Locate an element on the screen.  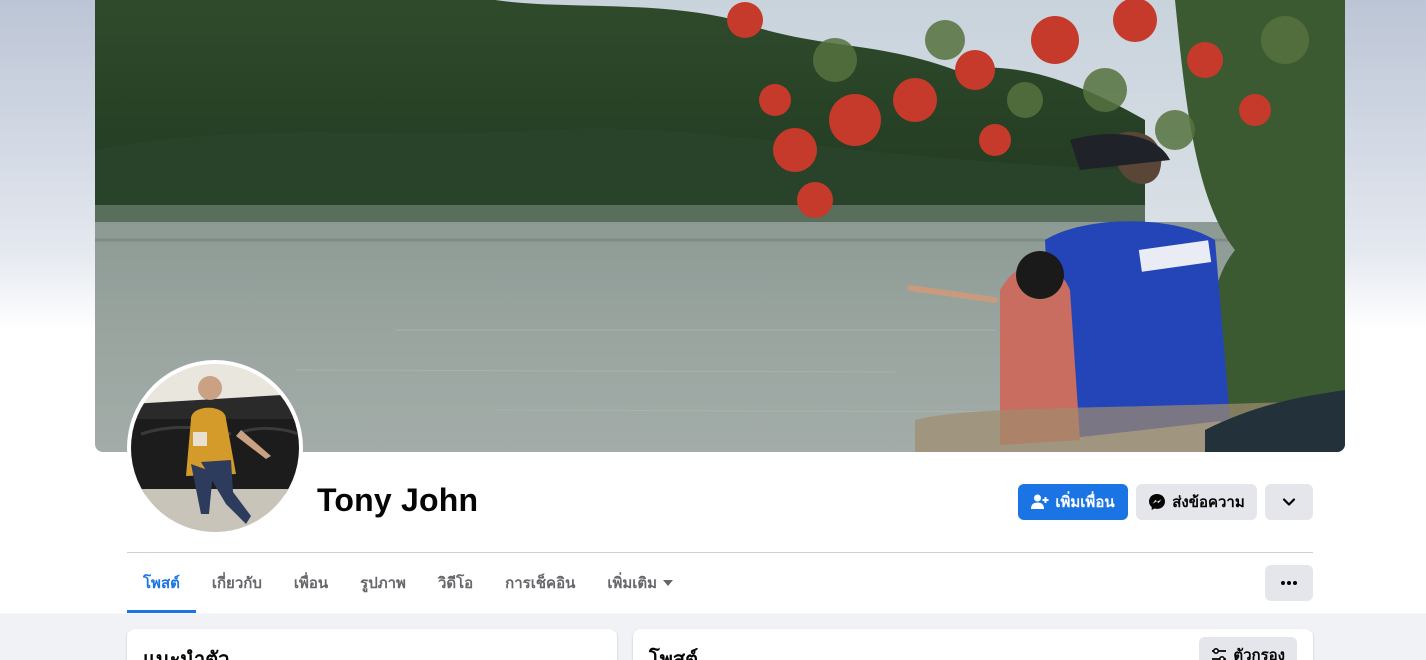
intro-card: แนะนำตัว is located at coordinates (372, 644).